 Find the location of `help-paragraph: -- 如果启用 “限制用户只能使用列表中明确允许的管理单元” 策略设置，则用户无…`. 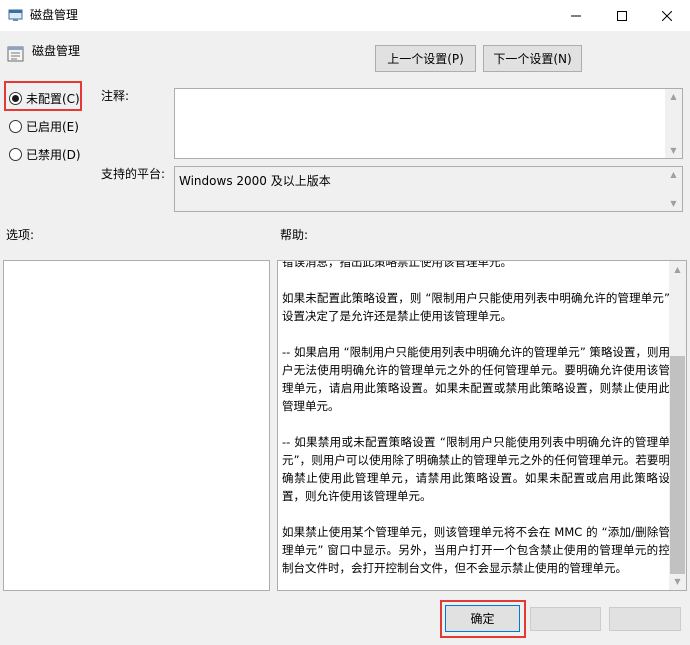

help-paragraph: -- 如果启用 “限制用户只能使用列表中明确允许的管理单元” 策略设置，则用户无… is located at coordinates (476, 379).